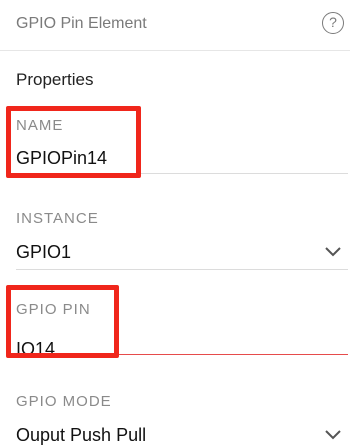 This screenshot has height=446, width=350. I want to click on name-field: NAME GPIOPin14, so click(183, 143).